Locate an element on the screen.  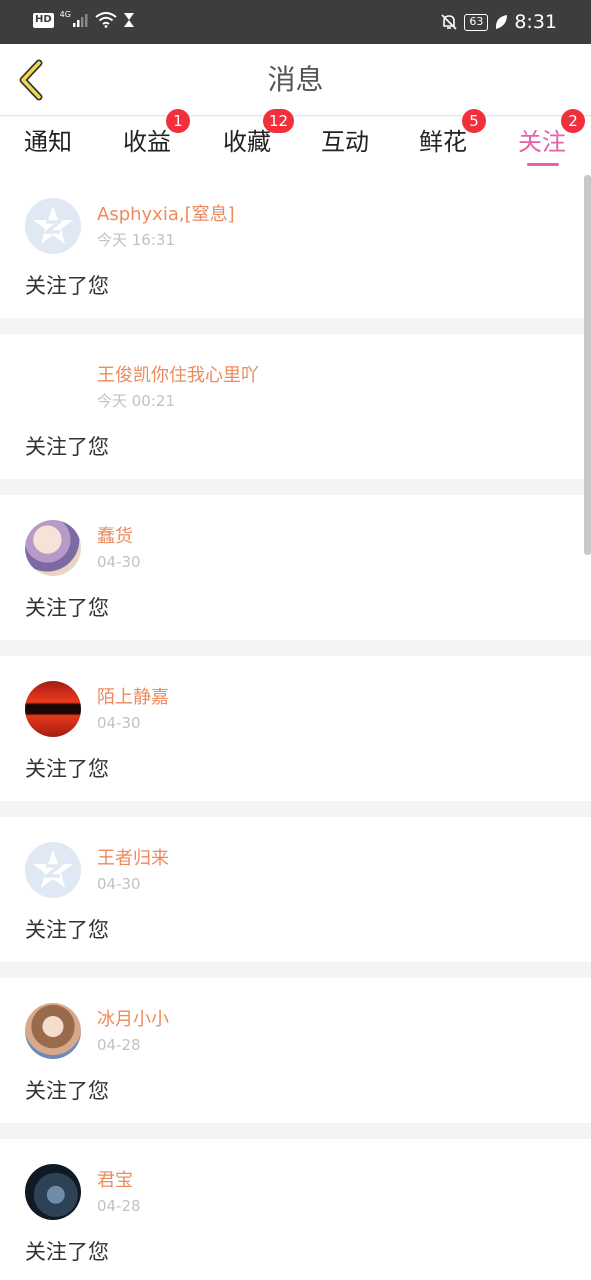
tab-label: 收益 is located at coordinates (147, 142).